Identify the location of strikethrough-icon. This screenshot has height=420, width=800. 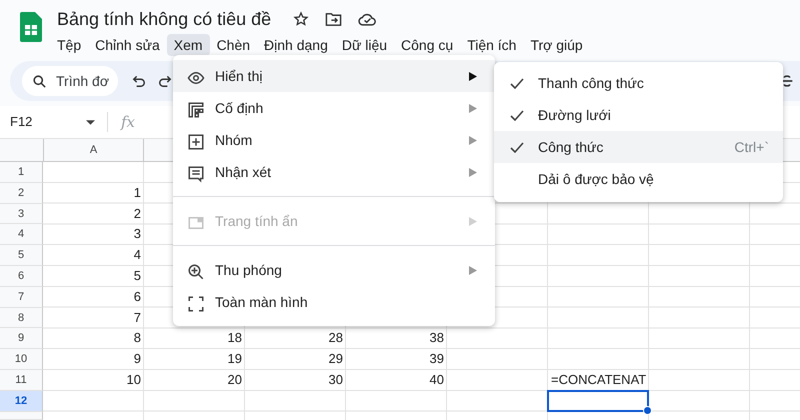
(787, 81).